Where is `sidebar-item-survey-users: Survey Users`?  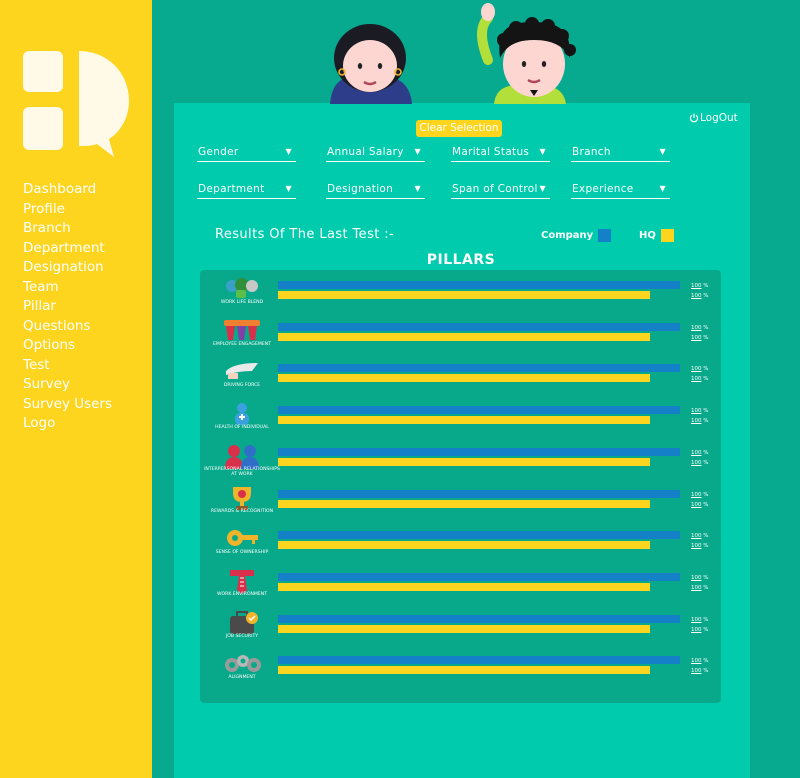
sidebar-item-survey-users: Survey Users is located at coordinates (67, 405).